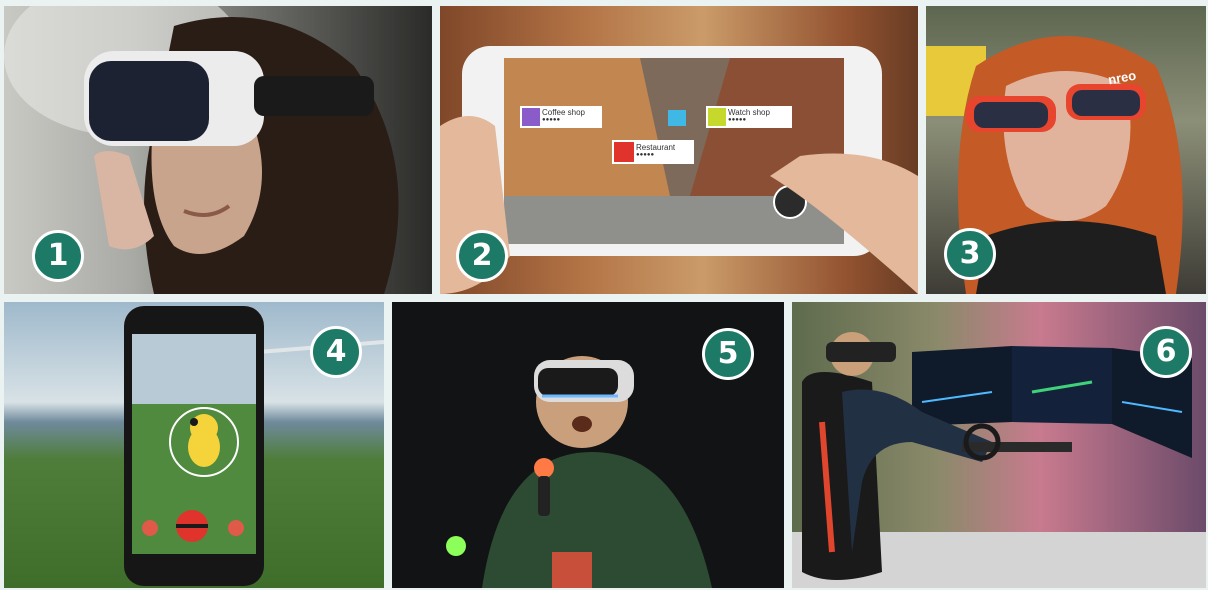 The image size is (1208, 590). Describe the element at coordinates (1066, 150) in the screenshot. I see `photo-ar-glasses: nreo 3` at that location.